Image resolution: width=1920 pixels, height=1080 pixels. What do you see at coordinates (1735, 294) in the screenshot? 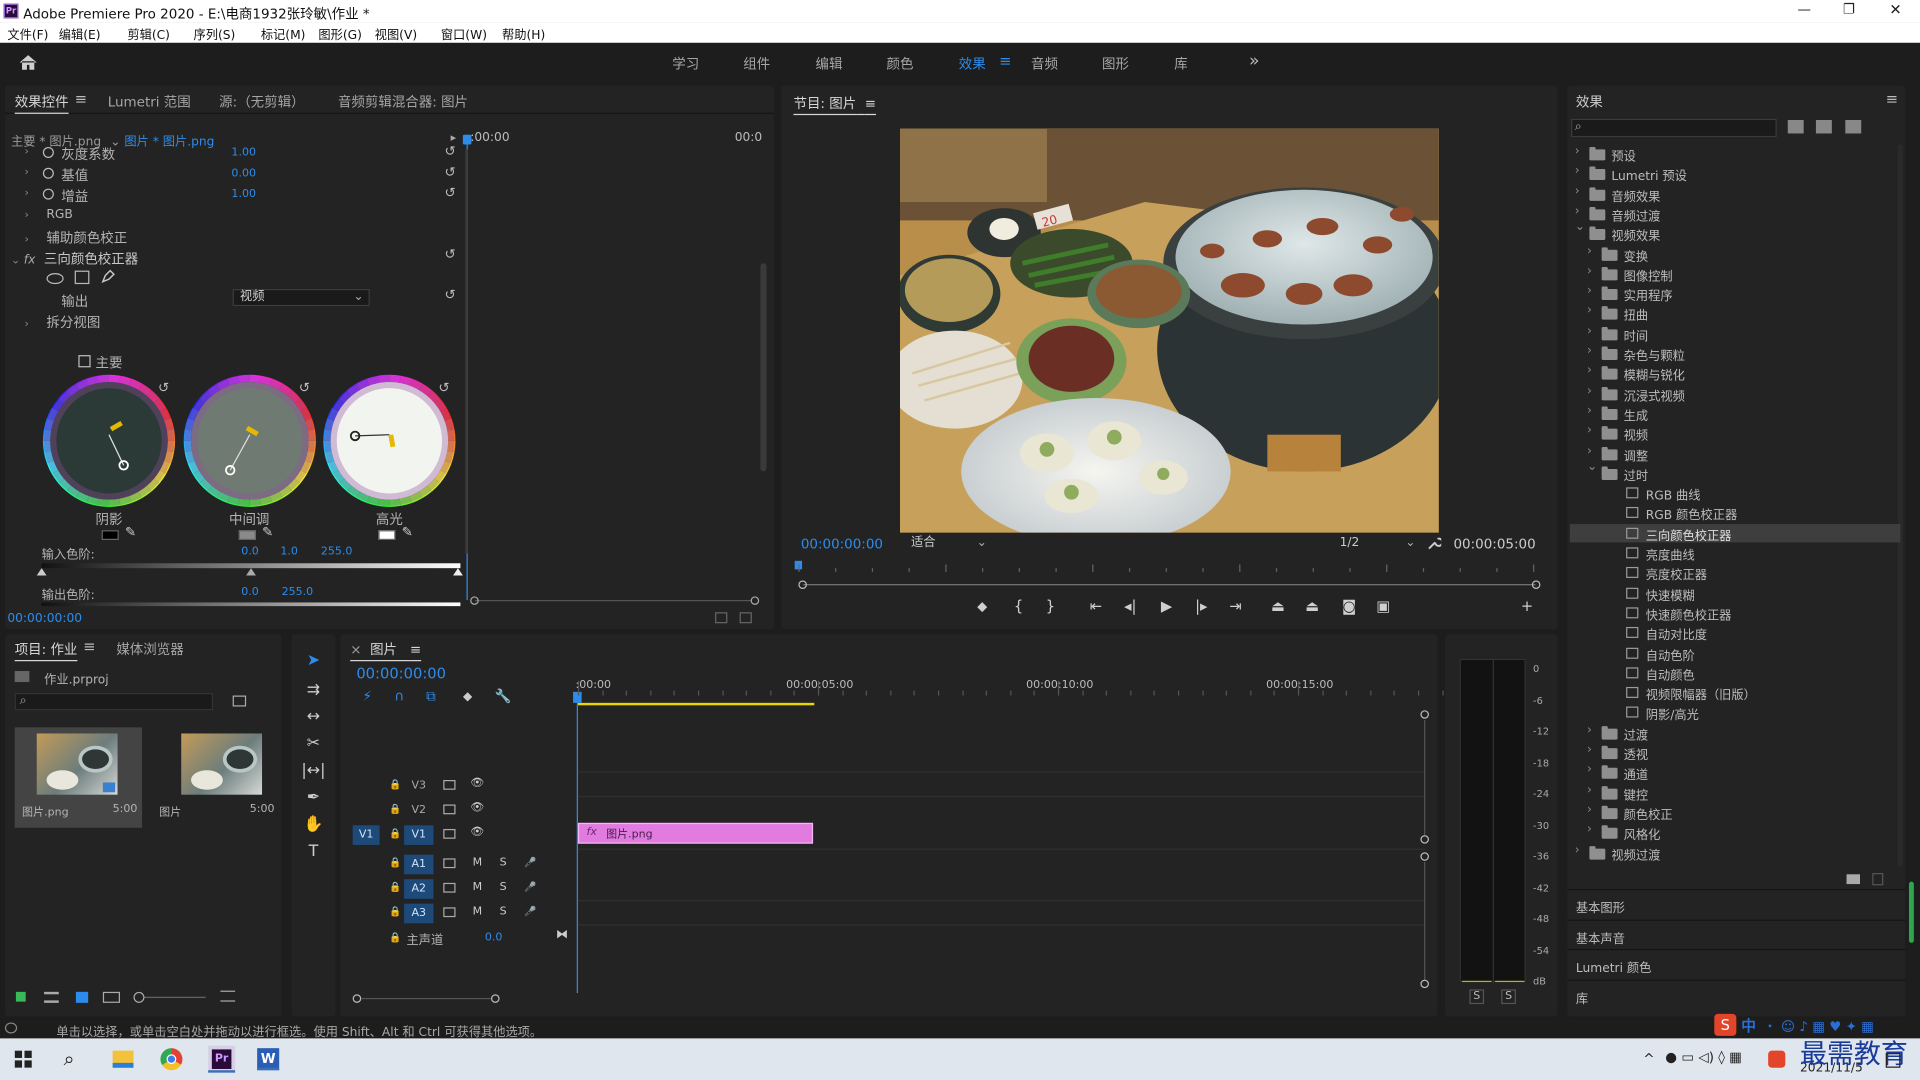
I see `effects-tree-item: › 实用程序` at bounding box center [1735, 294].